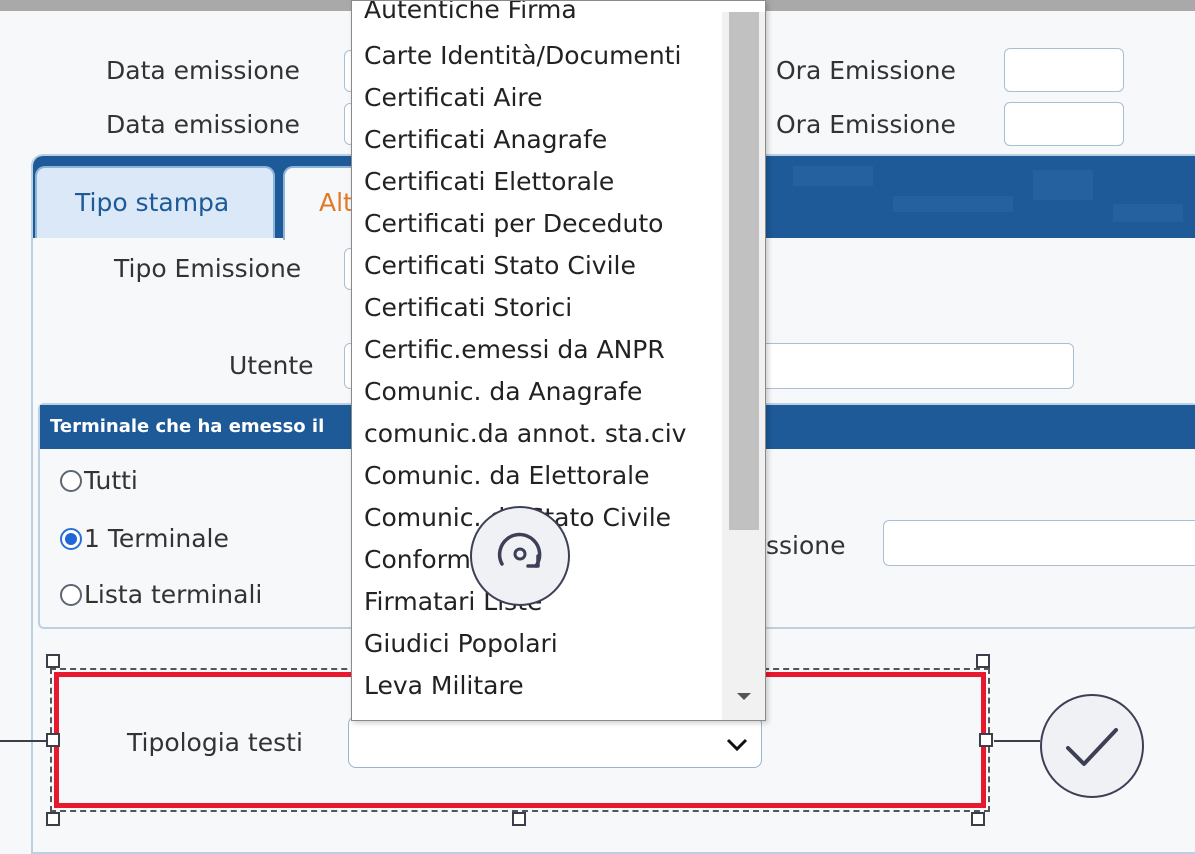  I want to click on dropdown-option: Certificati per Deceduto, so click(513, 223).